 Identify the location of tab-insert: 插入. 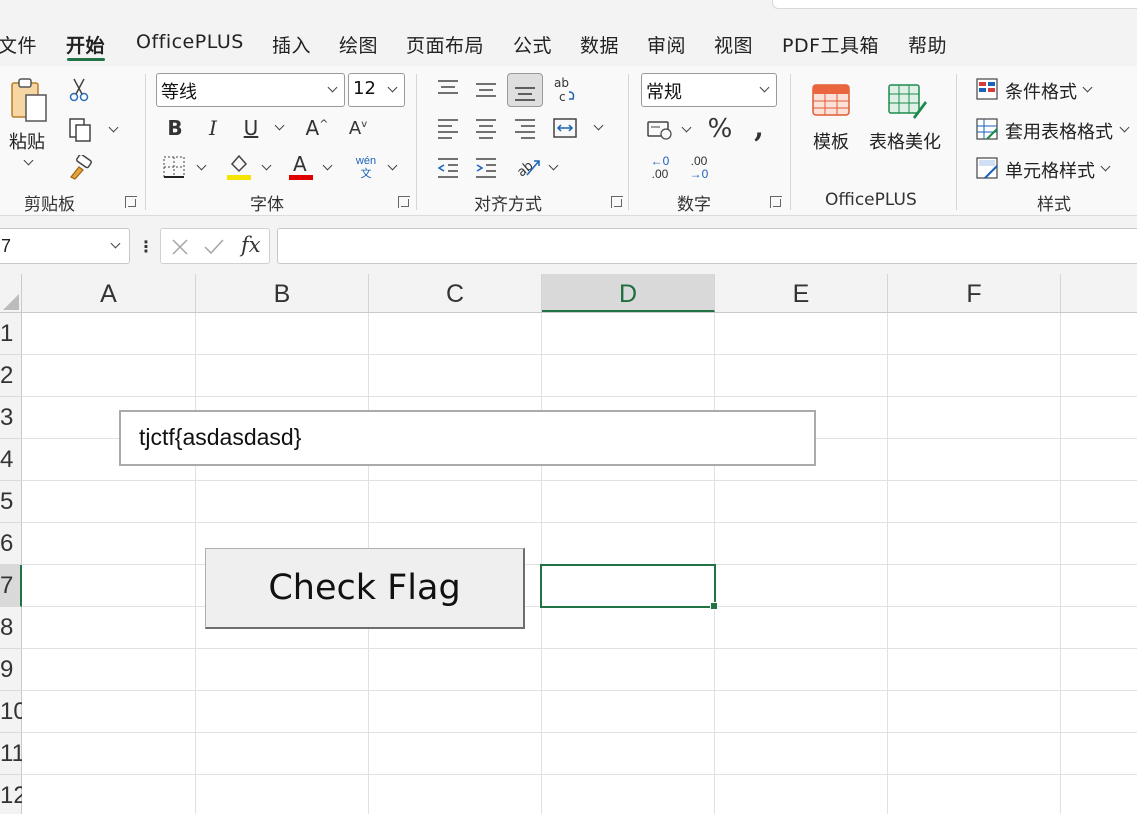
(291, 44).